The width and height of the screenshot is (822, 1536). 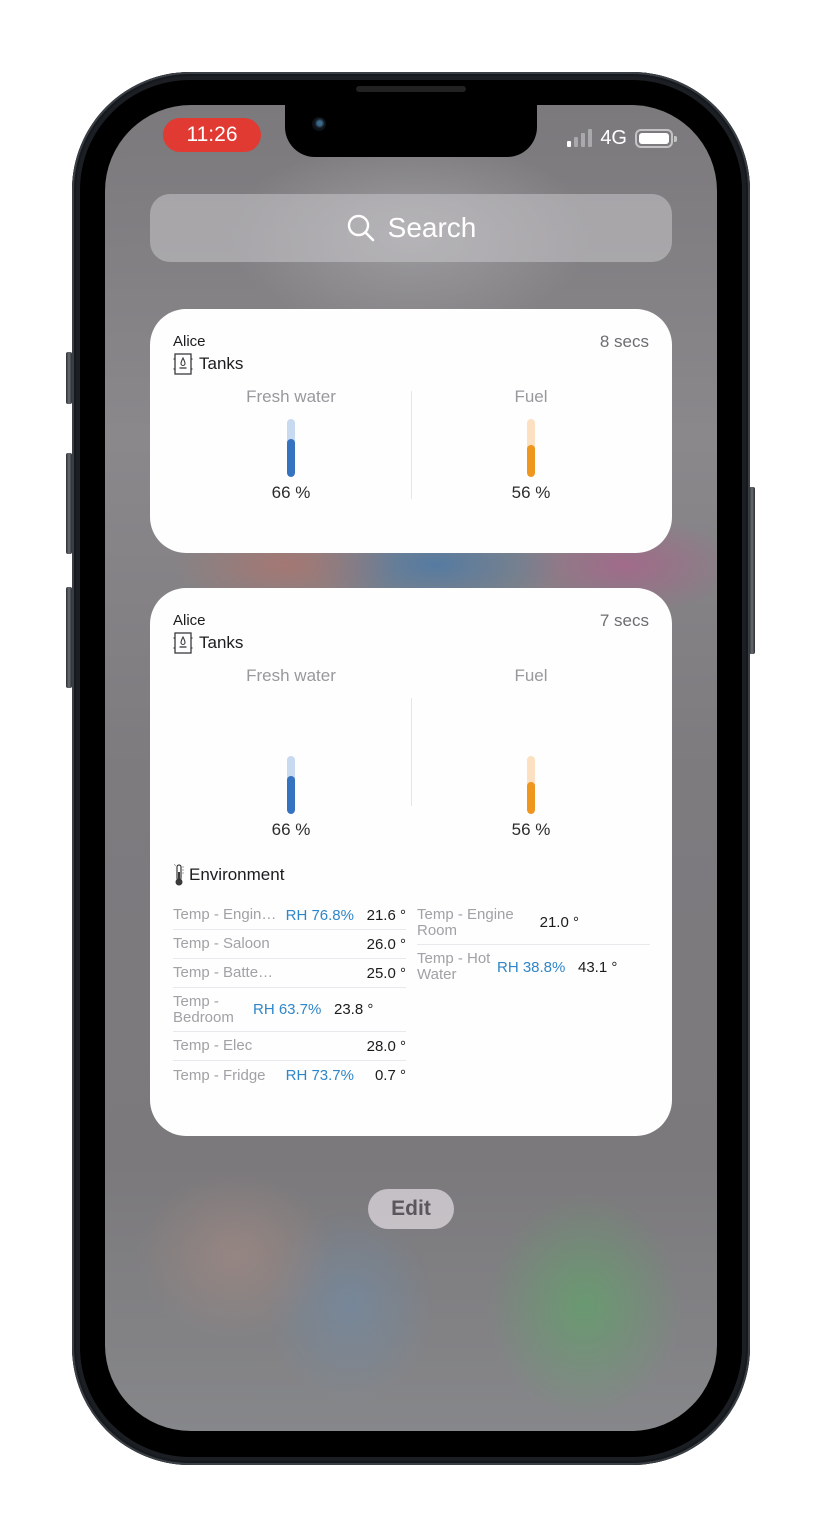 I want to click on environment-row: Temp - Engine Room 21.0 °, so click(x=533, y=923).